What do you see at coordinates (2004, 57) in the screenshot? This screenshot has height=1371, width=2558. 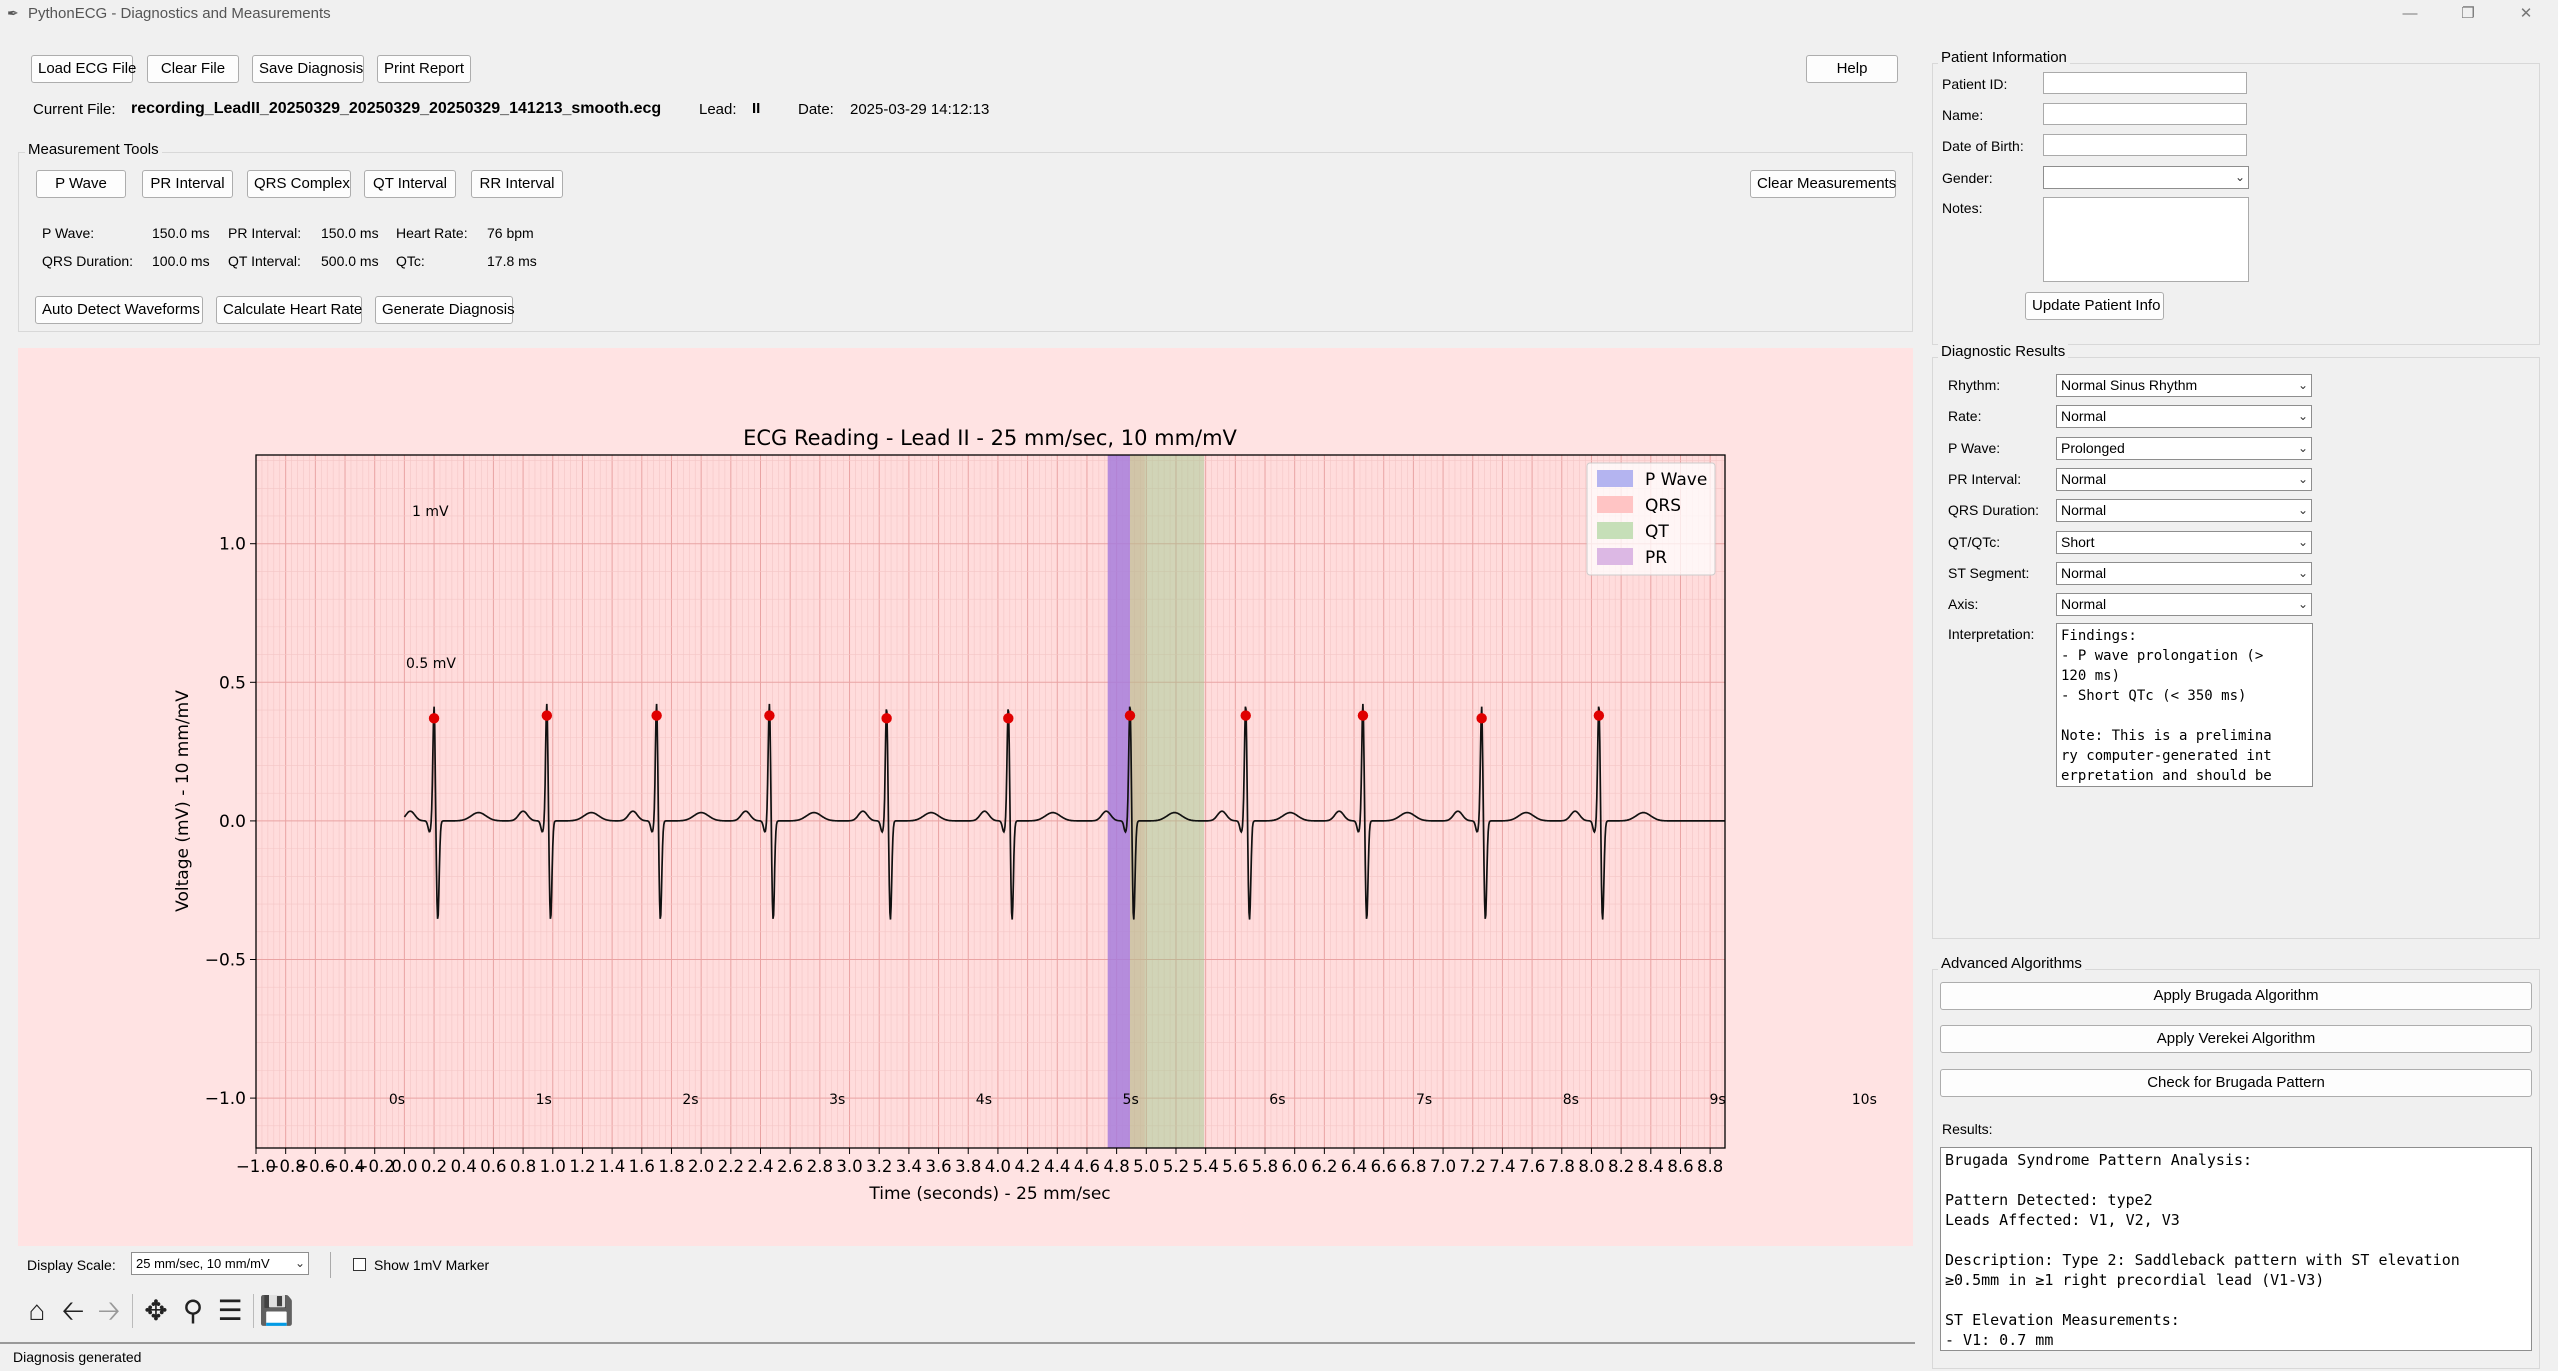 I see `patient-info-title: Patient Information` at bounding box center [2004, 57].